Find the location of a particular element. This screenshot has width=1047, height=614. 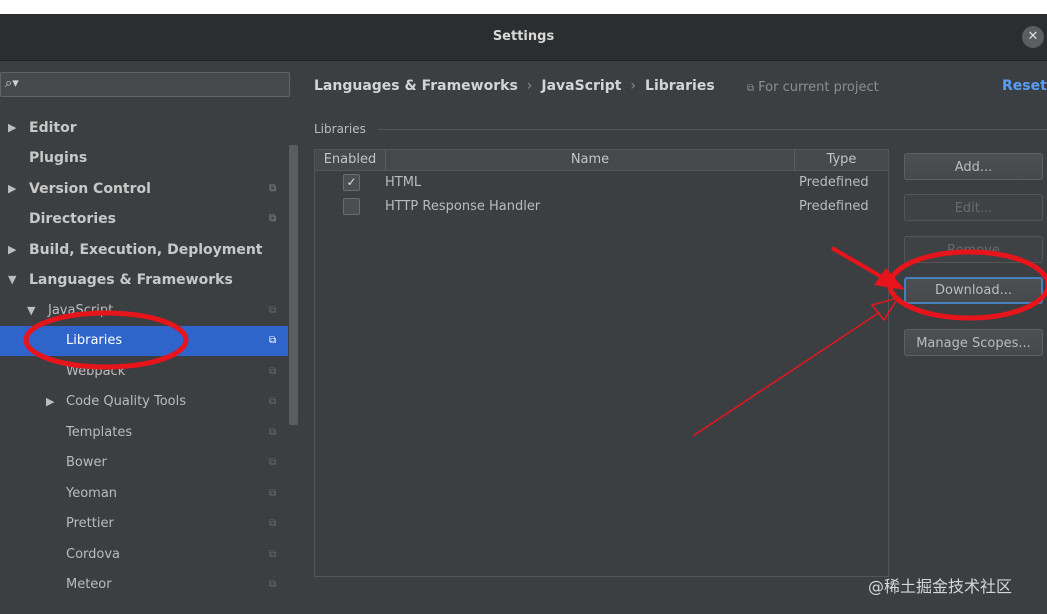

sidebar-item-cordova: Cordova ⧉ is located at coordinates (144, 555).